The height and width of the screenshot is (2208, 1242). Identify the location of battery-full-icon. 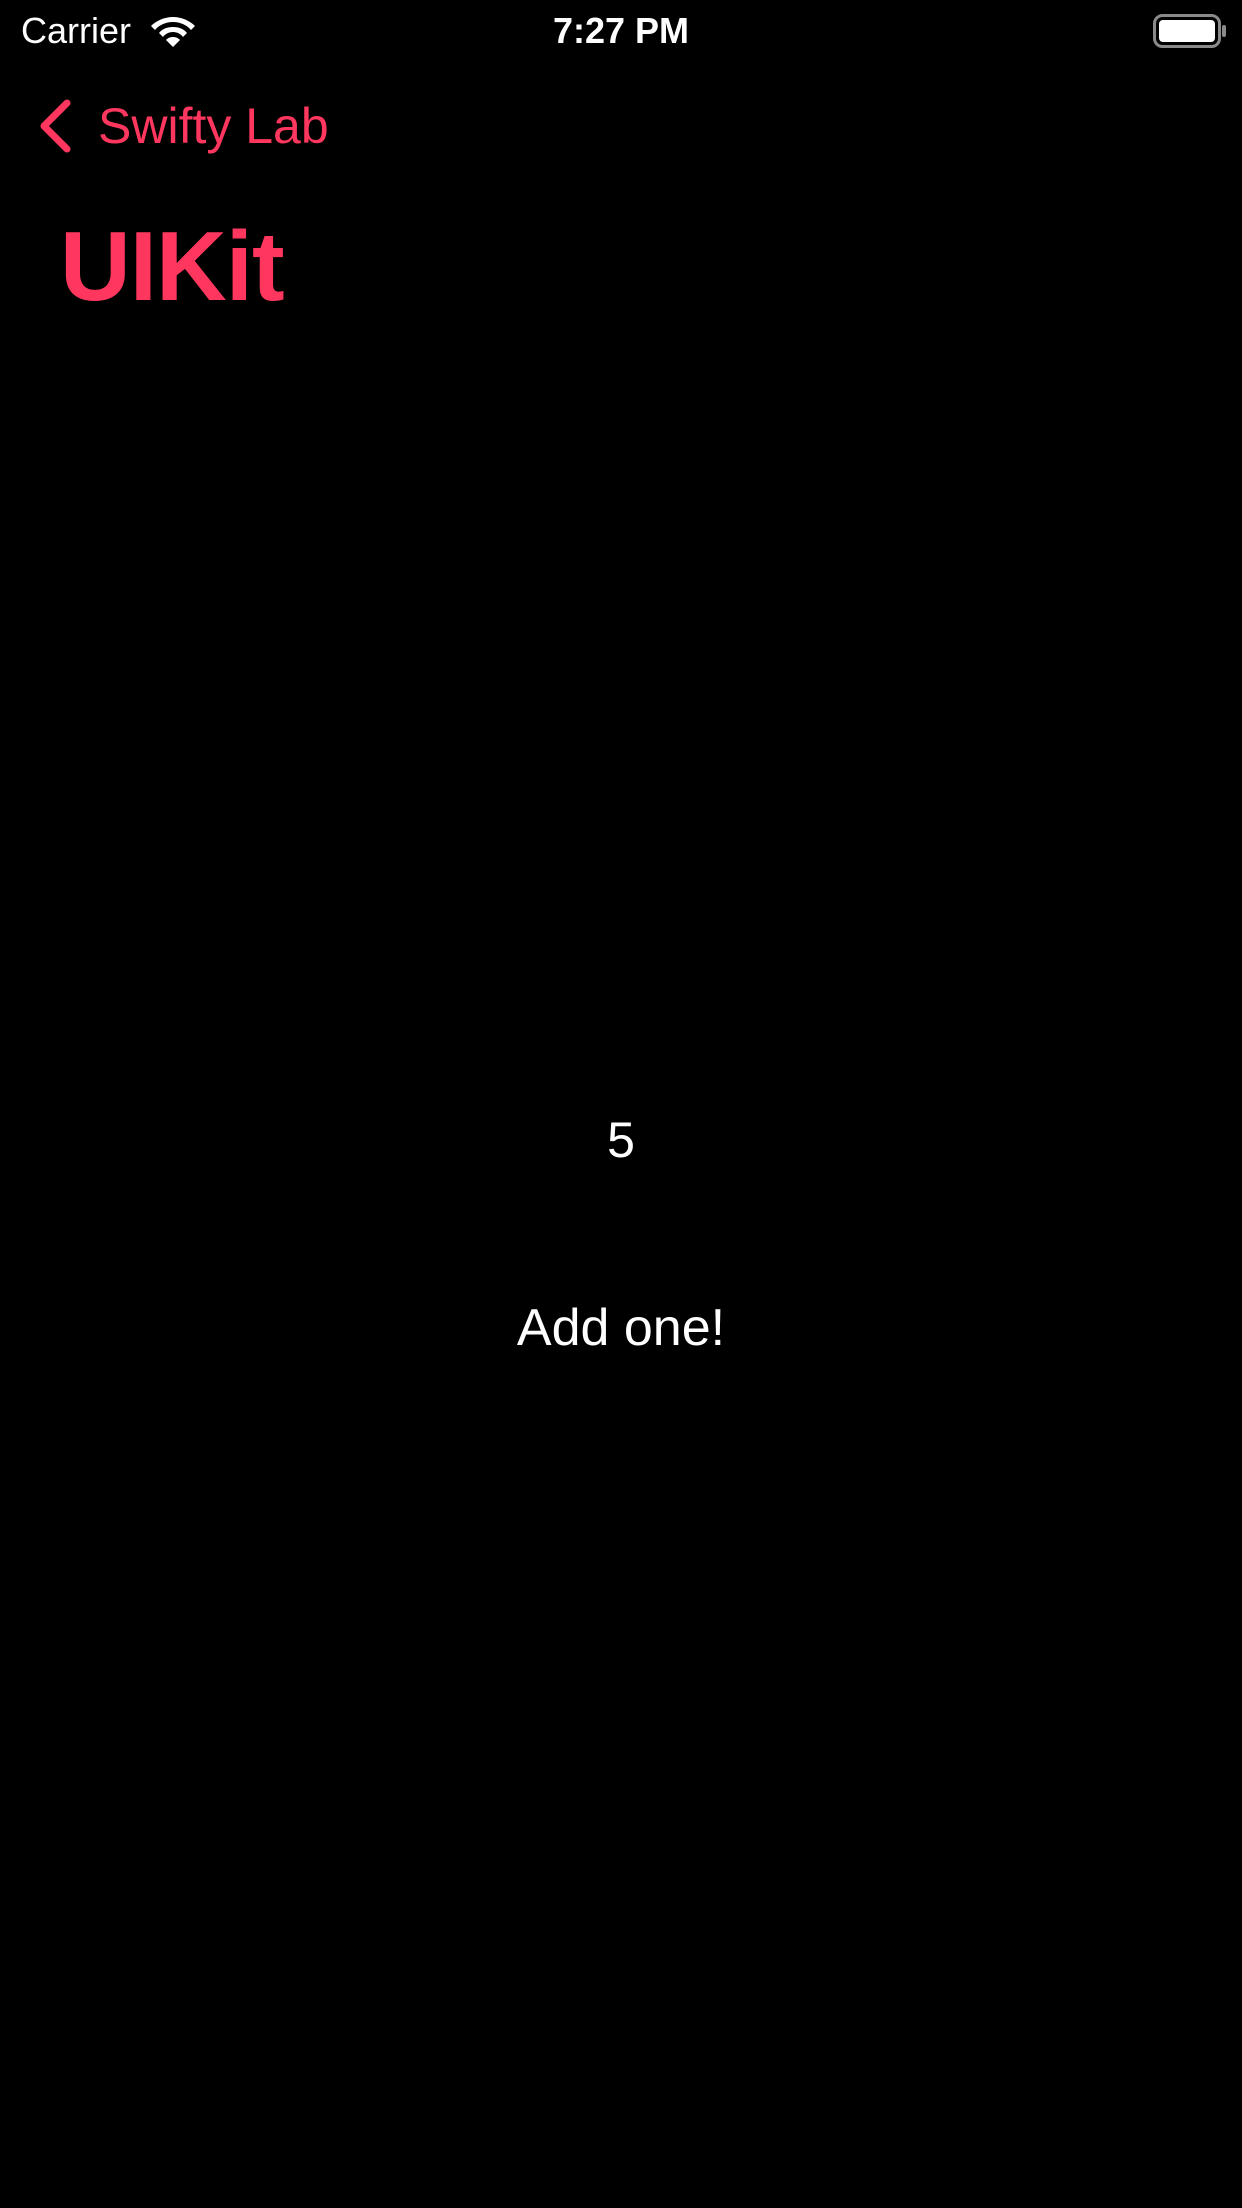
(1189, 31).